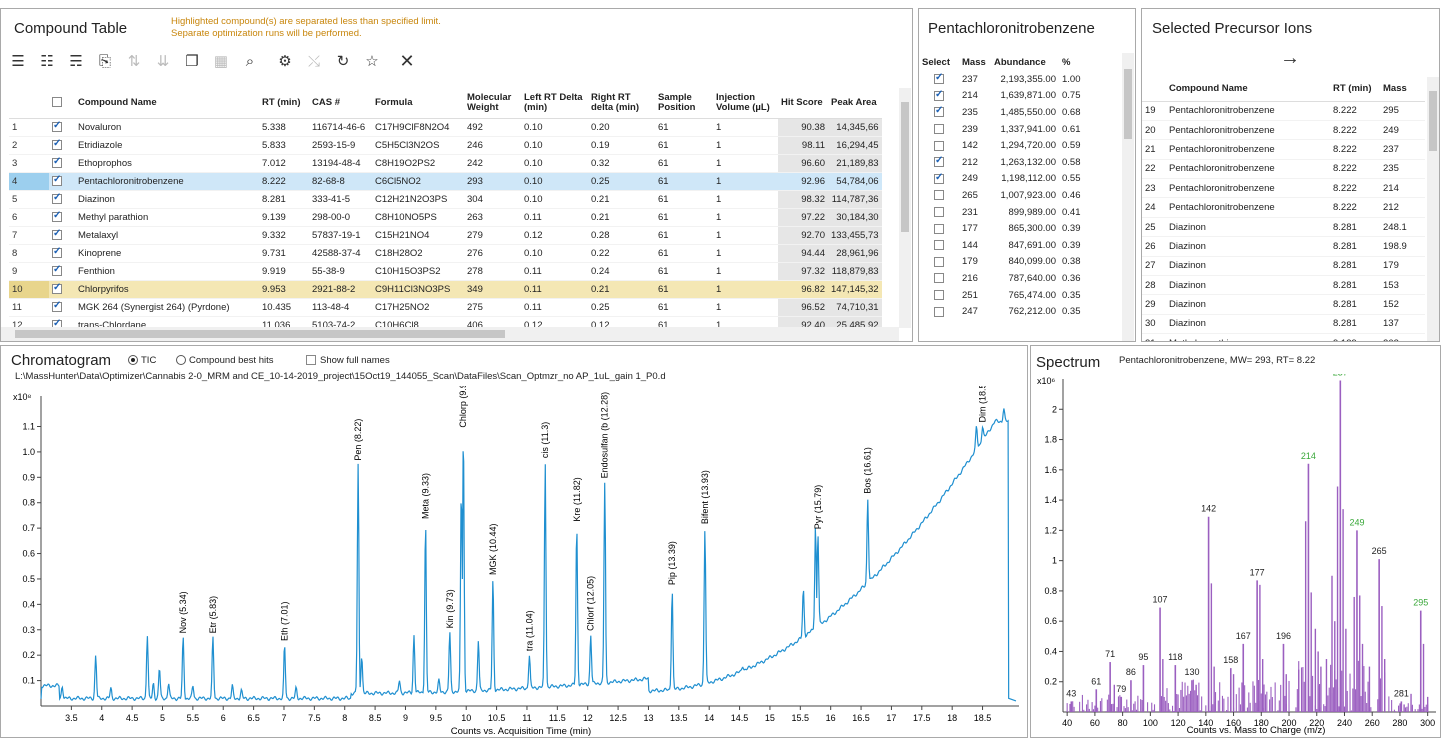 This screenshot has height=738, width=1441. I want to click on close-icon: ✕, so click(407, 61).